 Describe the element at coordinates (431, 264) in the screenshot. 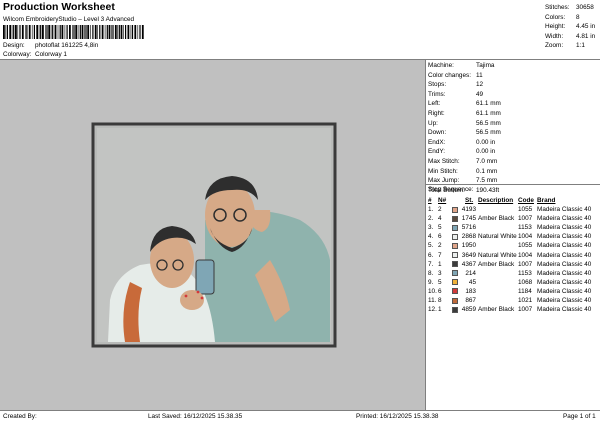

I see `cell-num: 7.` at that location.